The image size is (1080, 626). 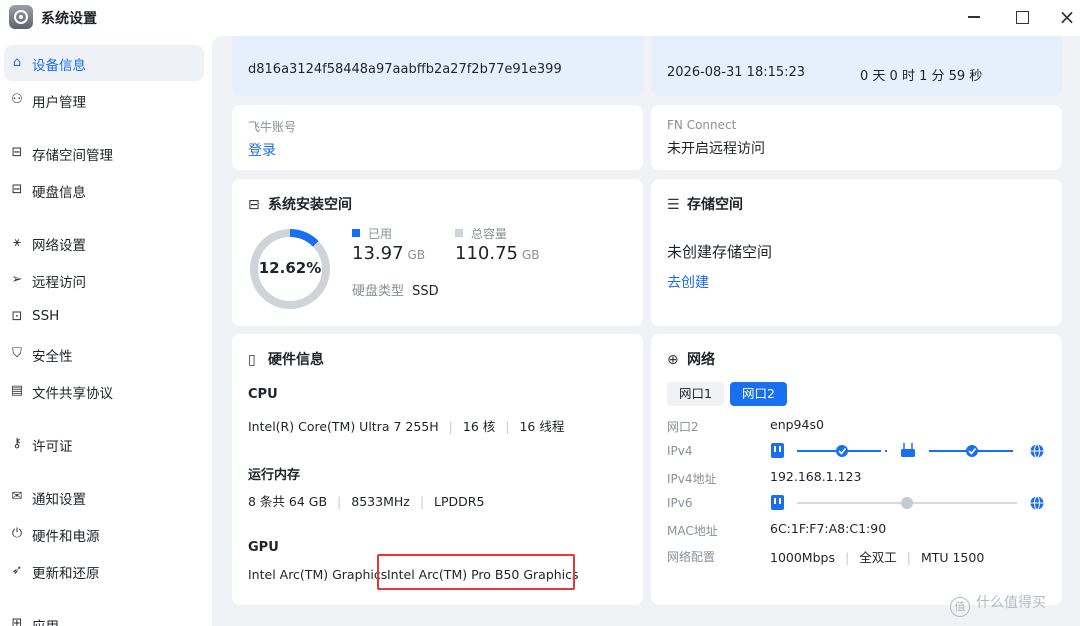 What do you see at coordinates (758, 394) in the screenshot?
I see `tab-port-2: 网口2` at bounding box center [758, 394].